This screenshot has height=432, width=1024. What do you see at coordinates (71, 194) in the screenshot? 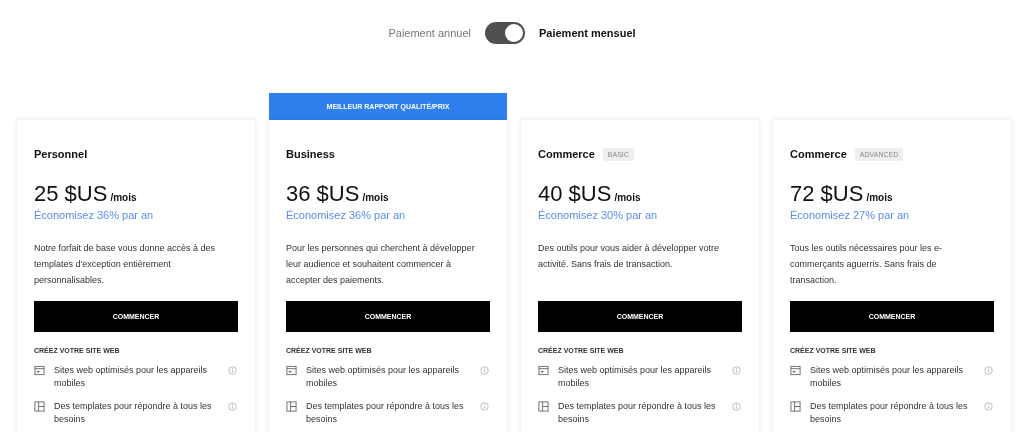
I see `plan-price: 25 $US` at bounding box center [71, 194].